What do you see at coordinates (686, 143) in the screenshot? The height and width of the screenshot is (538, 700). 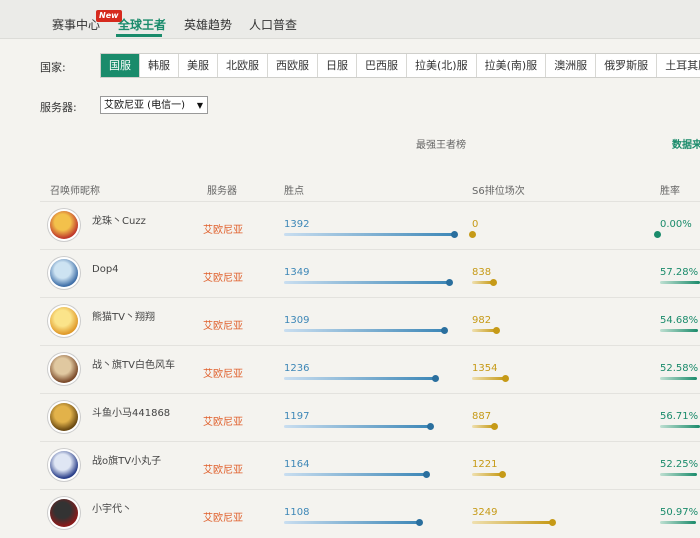 I see `data-source-link: 数据来` at bounding box center [686, 143].